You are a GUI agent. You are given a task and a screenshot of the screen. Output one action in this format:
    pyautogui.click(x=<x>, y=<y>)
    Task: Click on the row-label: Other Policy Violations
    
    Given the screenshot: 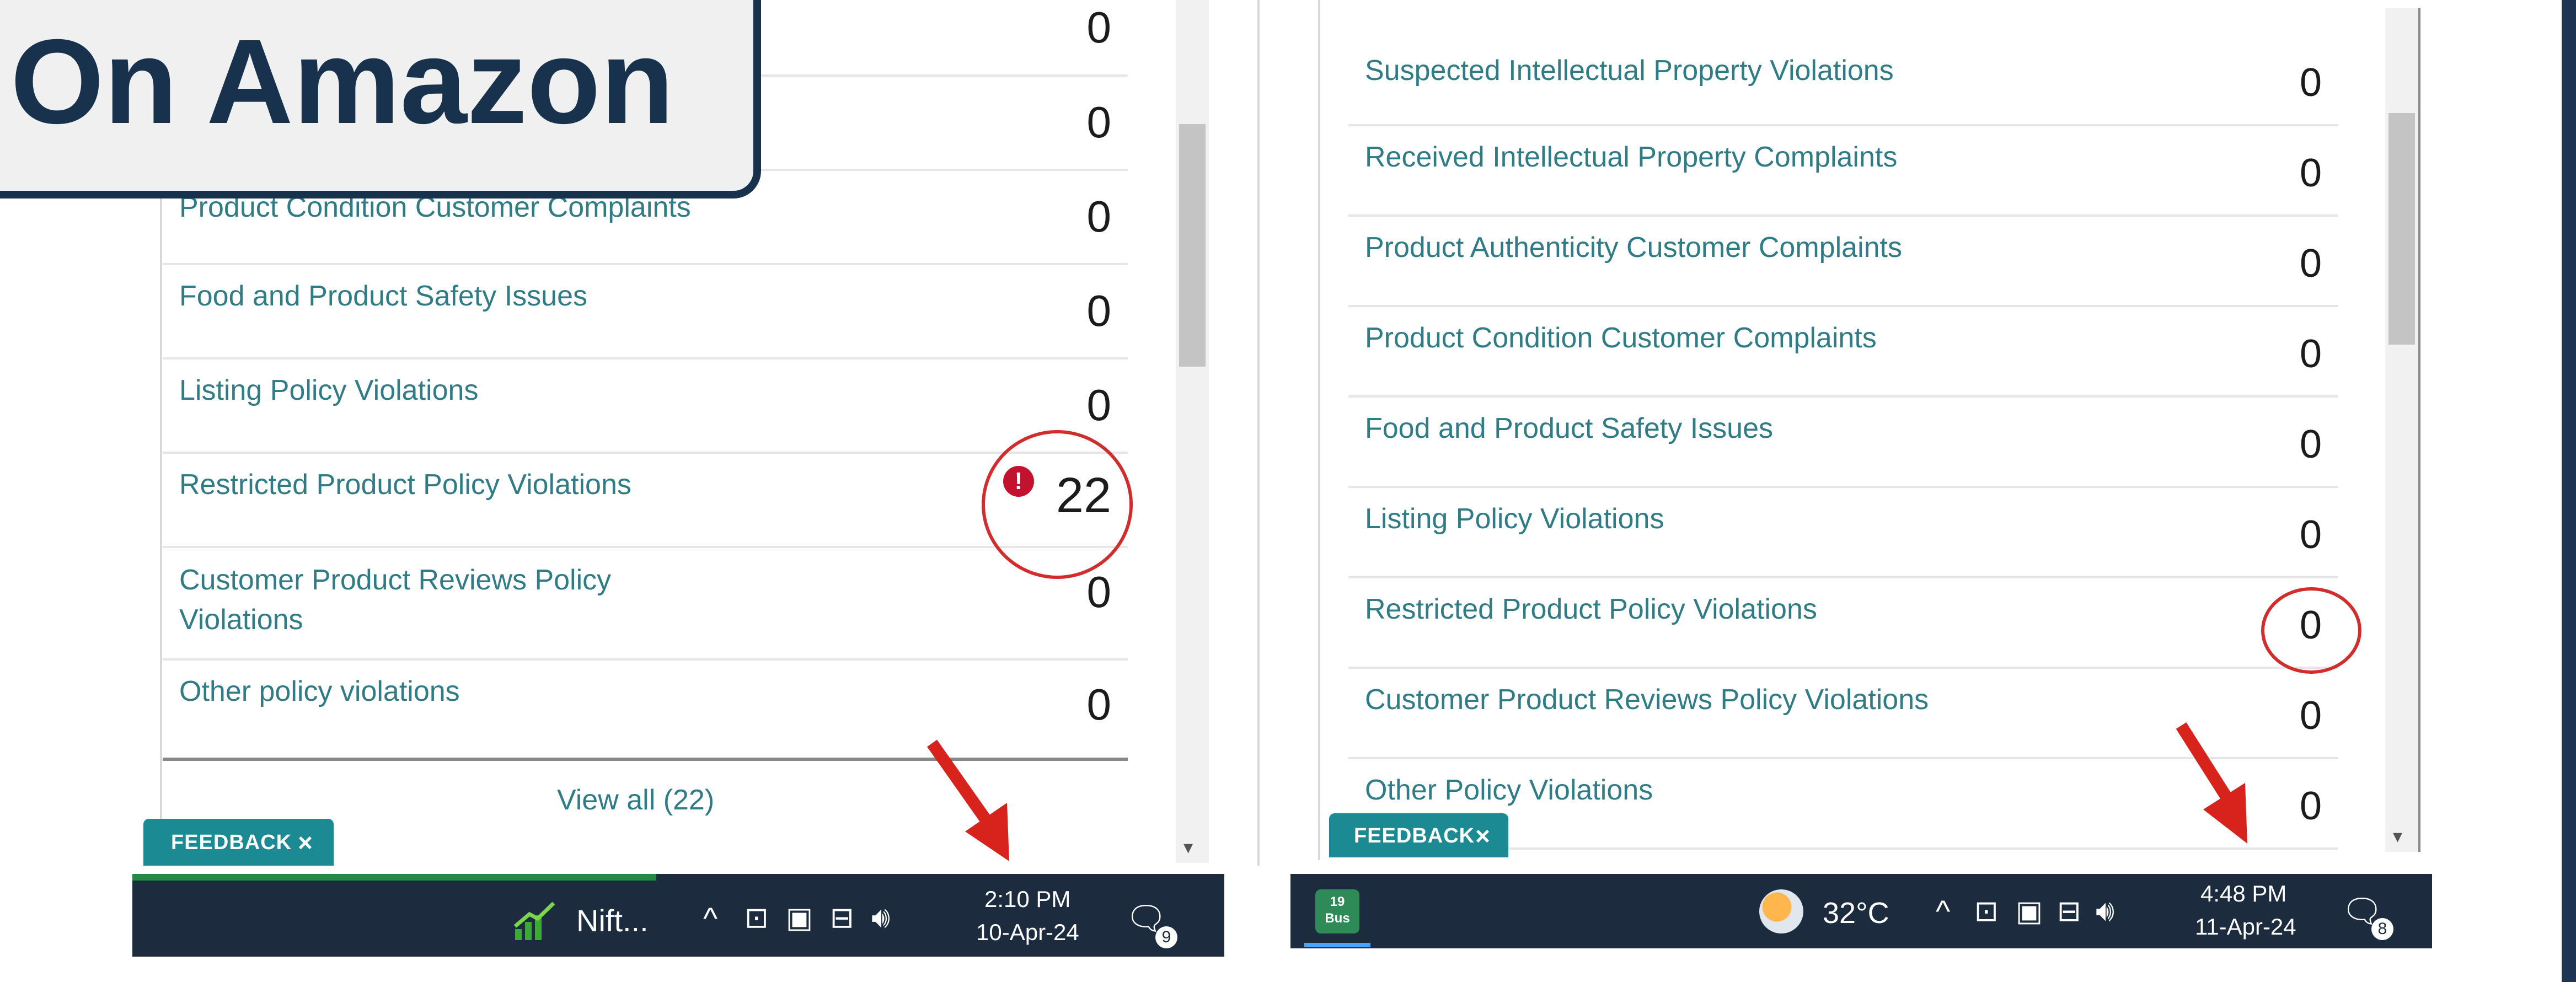 What is the action you would take?
    pyautogui.click(x=1509, y=790)
    